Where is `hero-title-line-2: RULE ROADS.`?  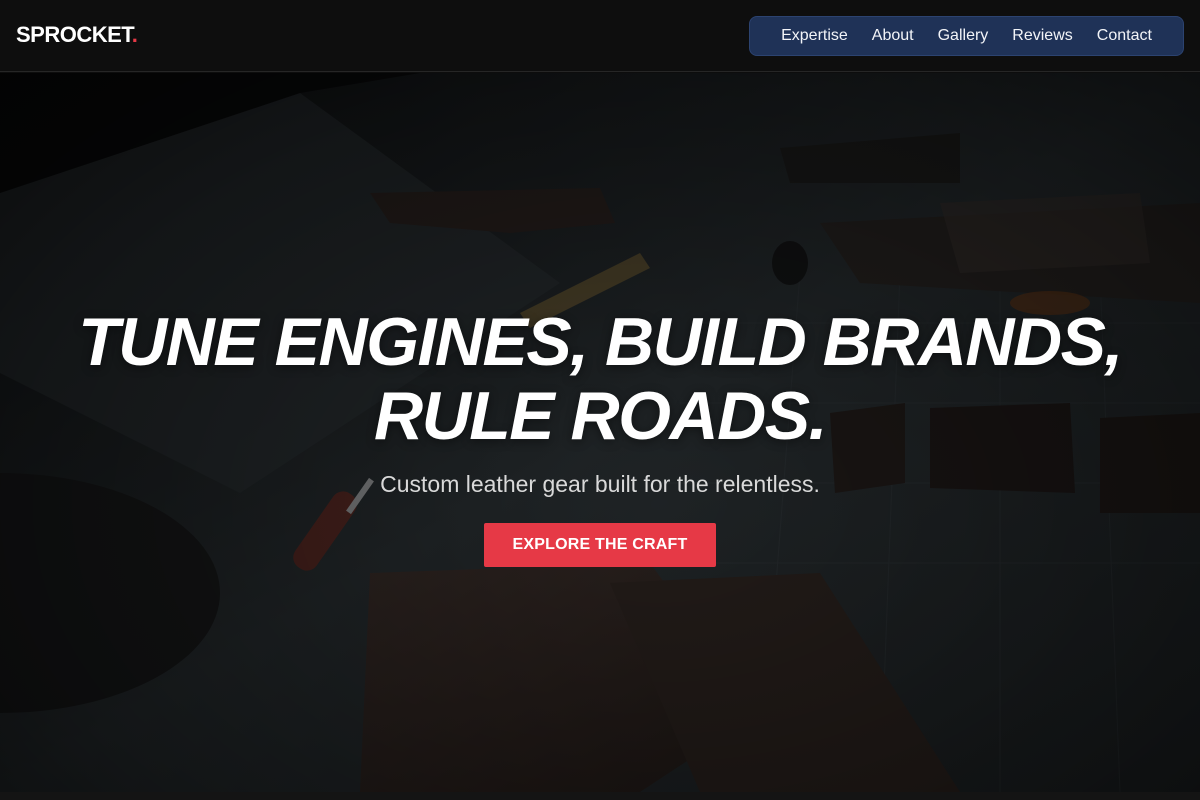 hero-title-line-2: RULE ROADS. is located at coordinates (600, 416).